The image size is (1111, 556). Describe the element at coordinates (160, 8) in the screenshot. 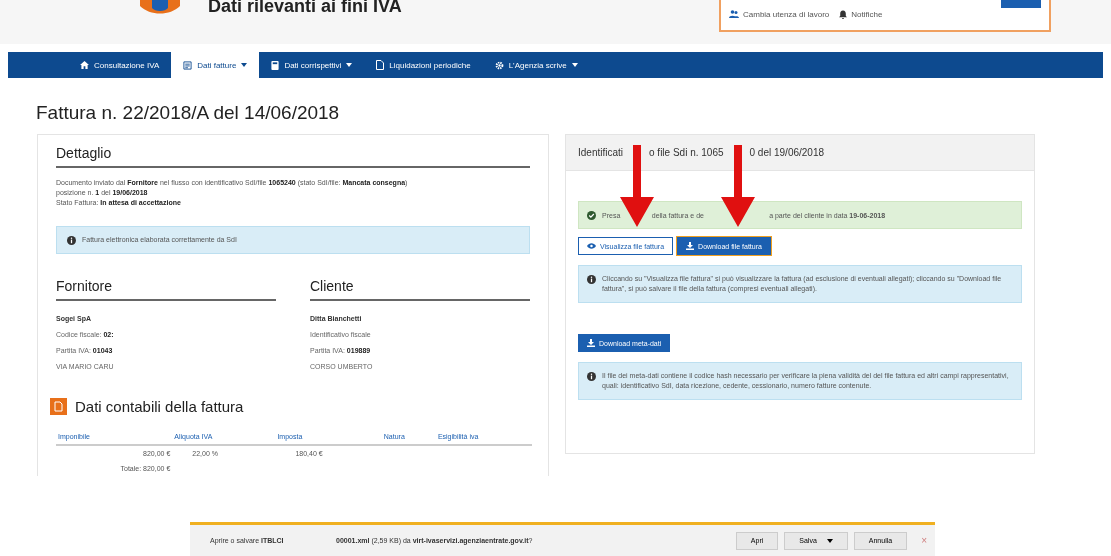

I see `logo-icon` at that location.